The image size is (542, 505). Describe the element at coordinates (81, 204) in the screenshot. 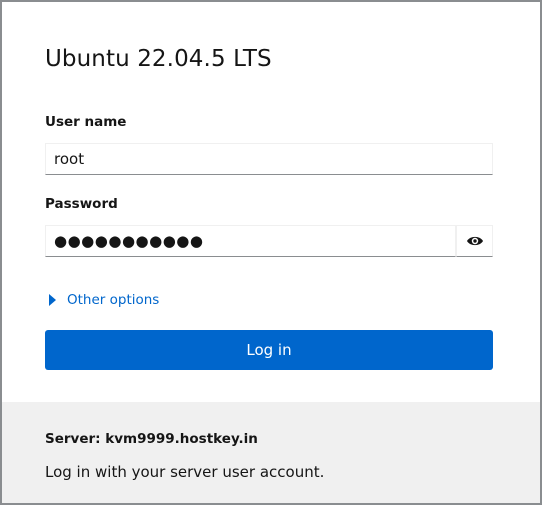

I see `password-label: Password` at that location.